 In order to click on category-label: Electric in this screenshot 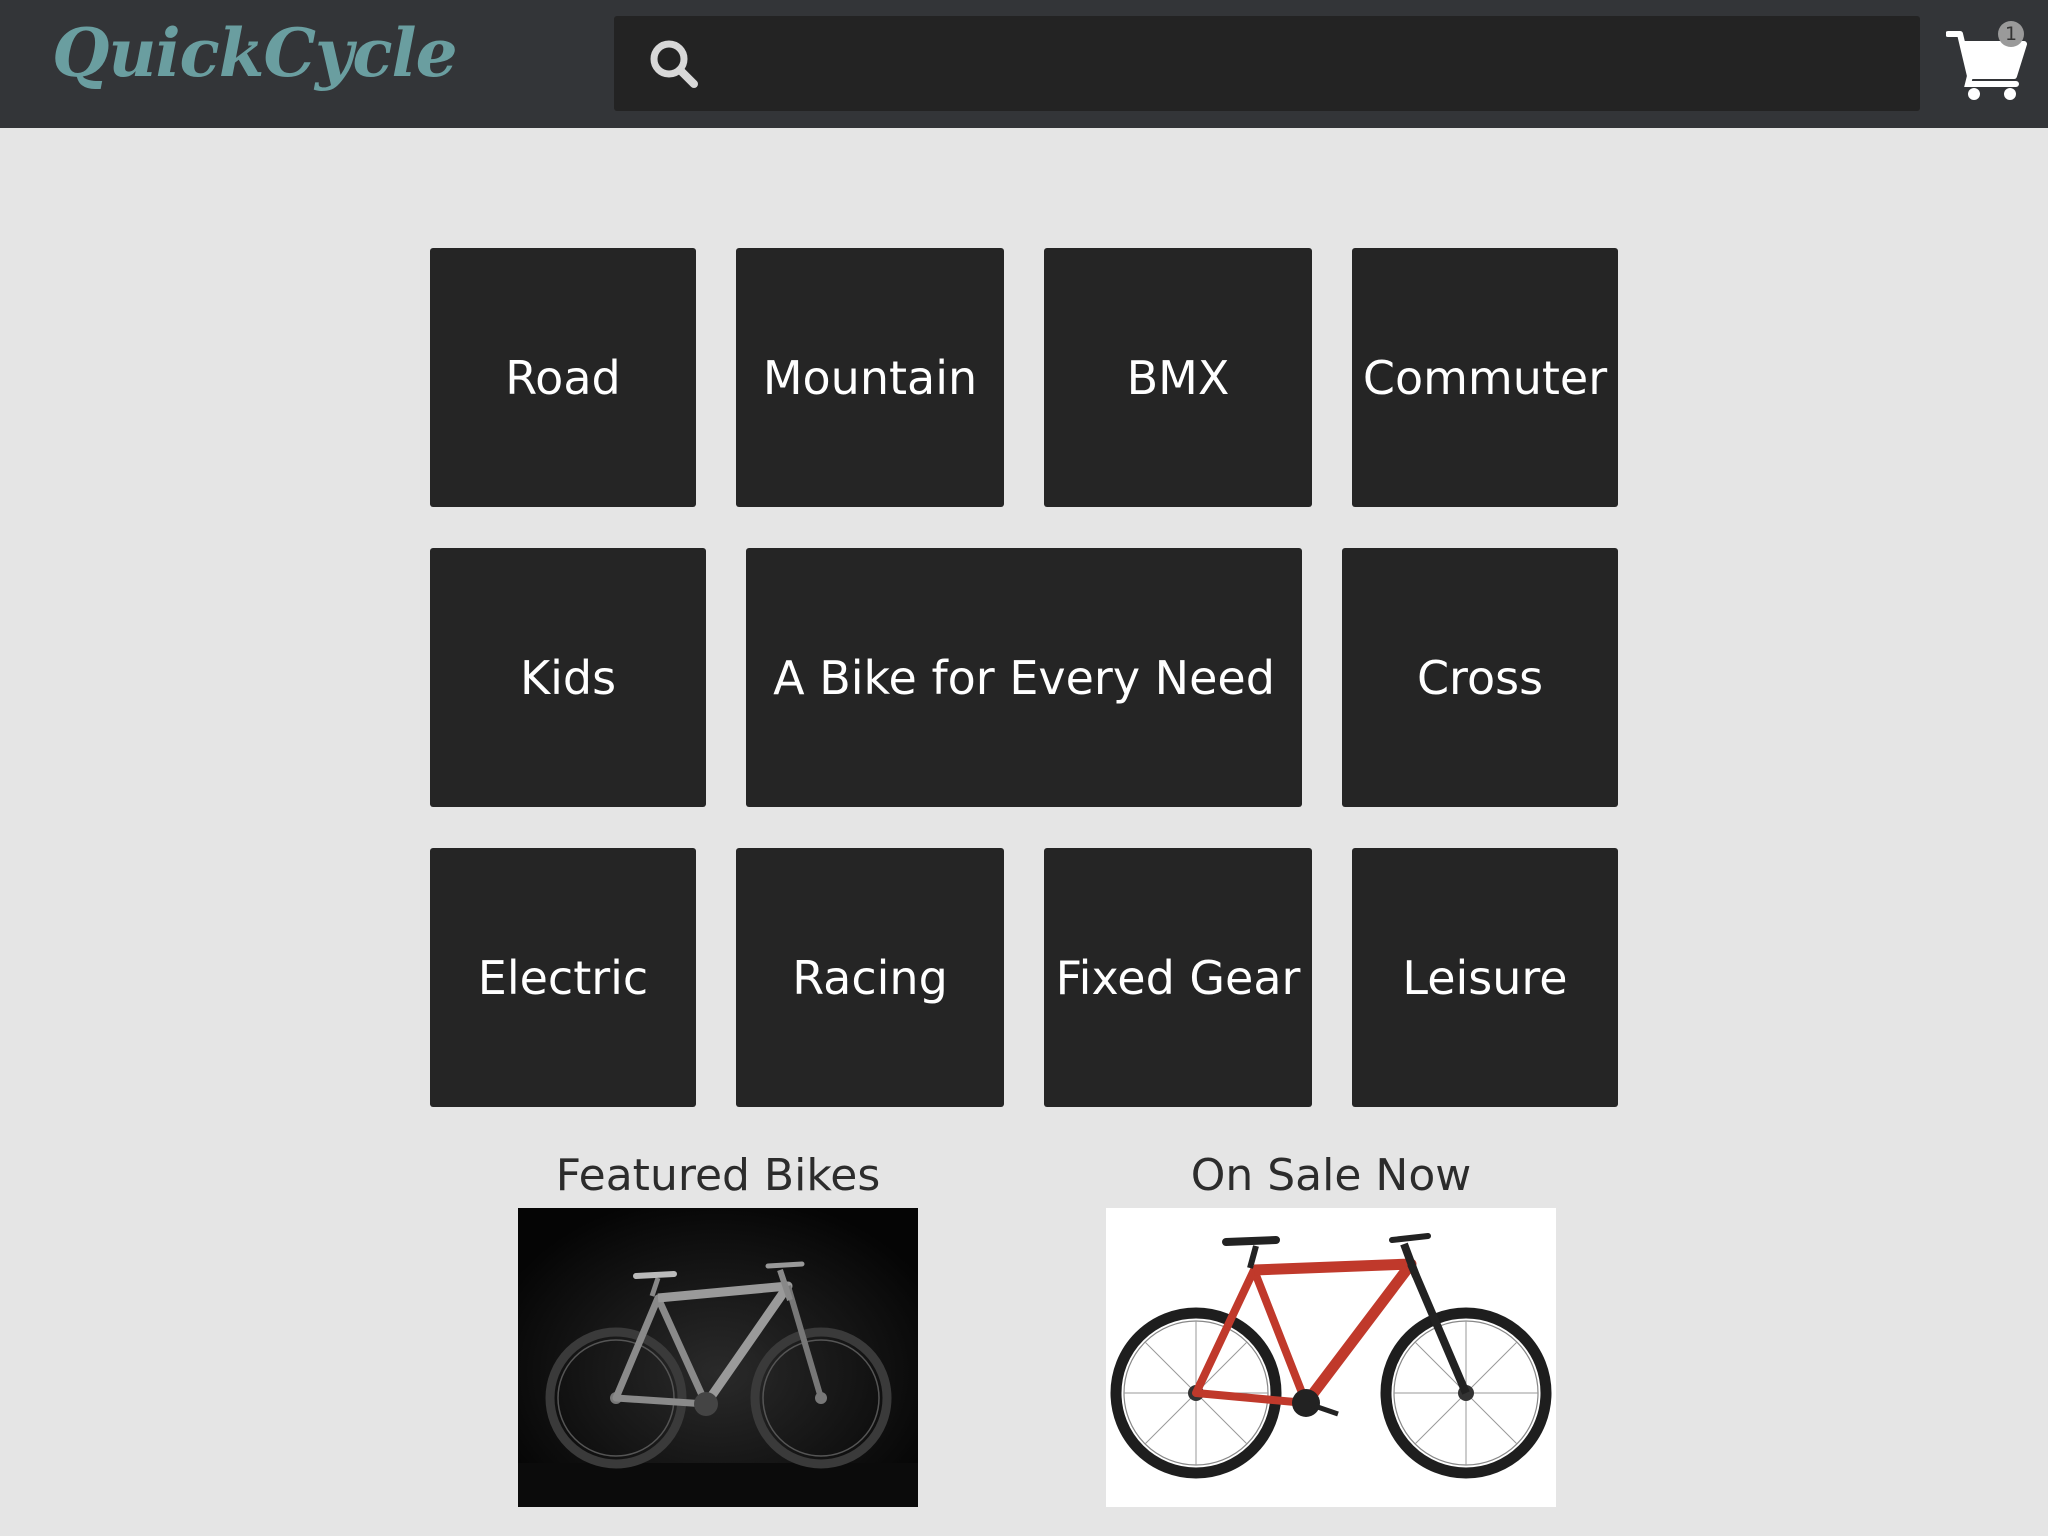, I will do `click(563, 977)`.